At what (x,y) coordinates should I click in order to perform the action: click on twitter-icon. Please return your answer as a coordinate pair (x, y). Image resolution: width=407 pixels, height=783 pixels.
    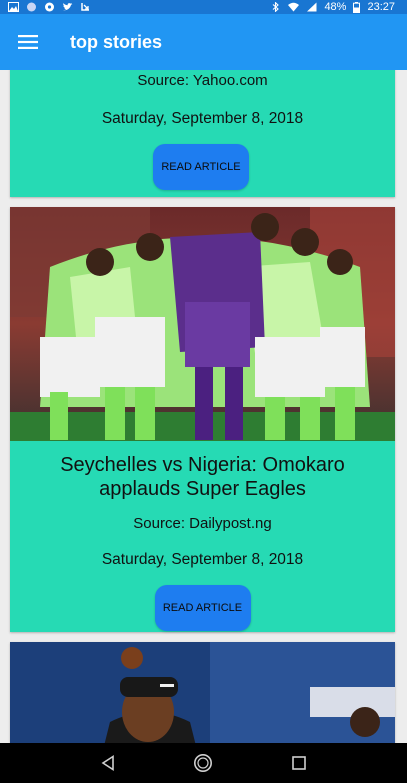
    Looking at the image, I should click on (68, 7).